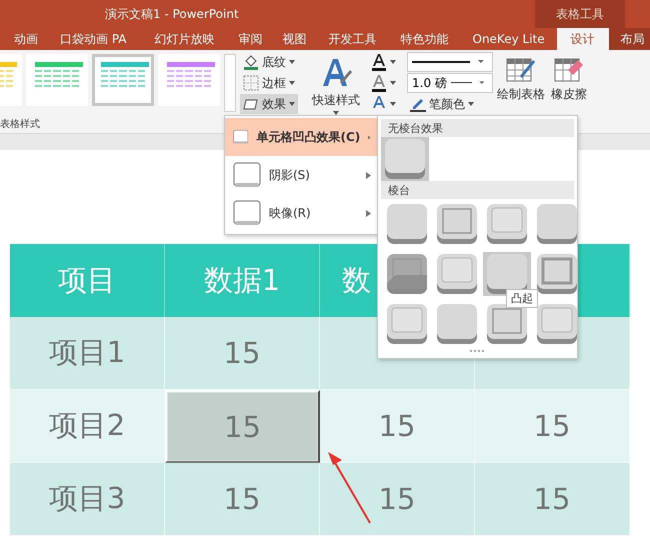  I want to click on table-cell: 项目3, so click(87, 499).